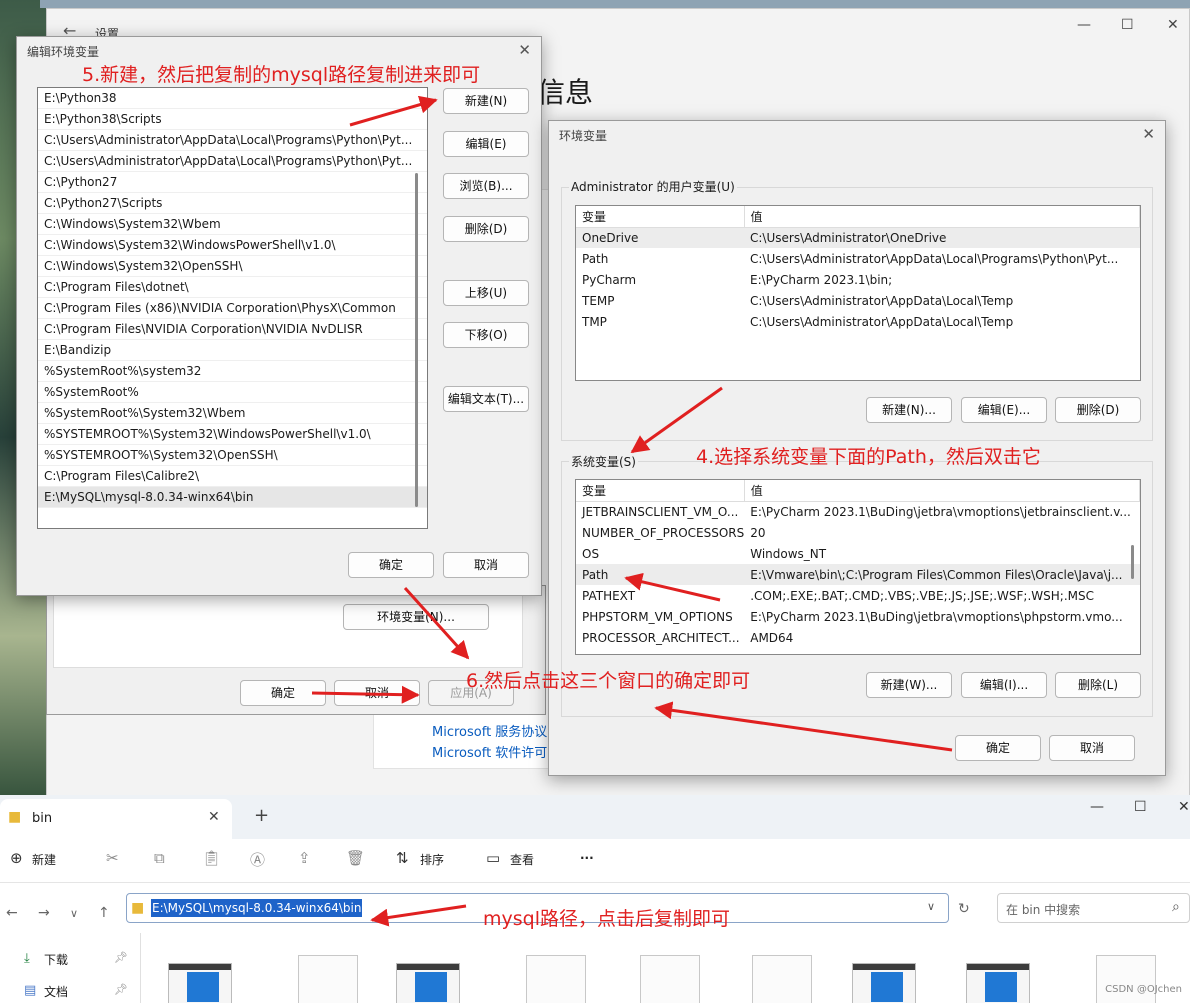  I want to click on arrow-step6, so click(436, 623).